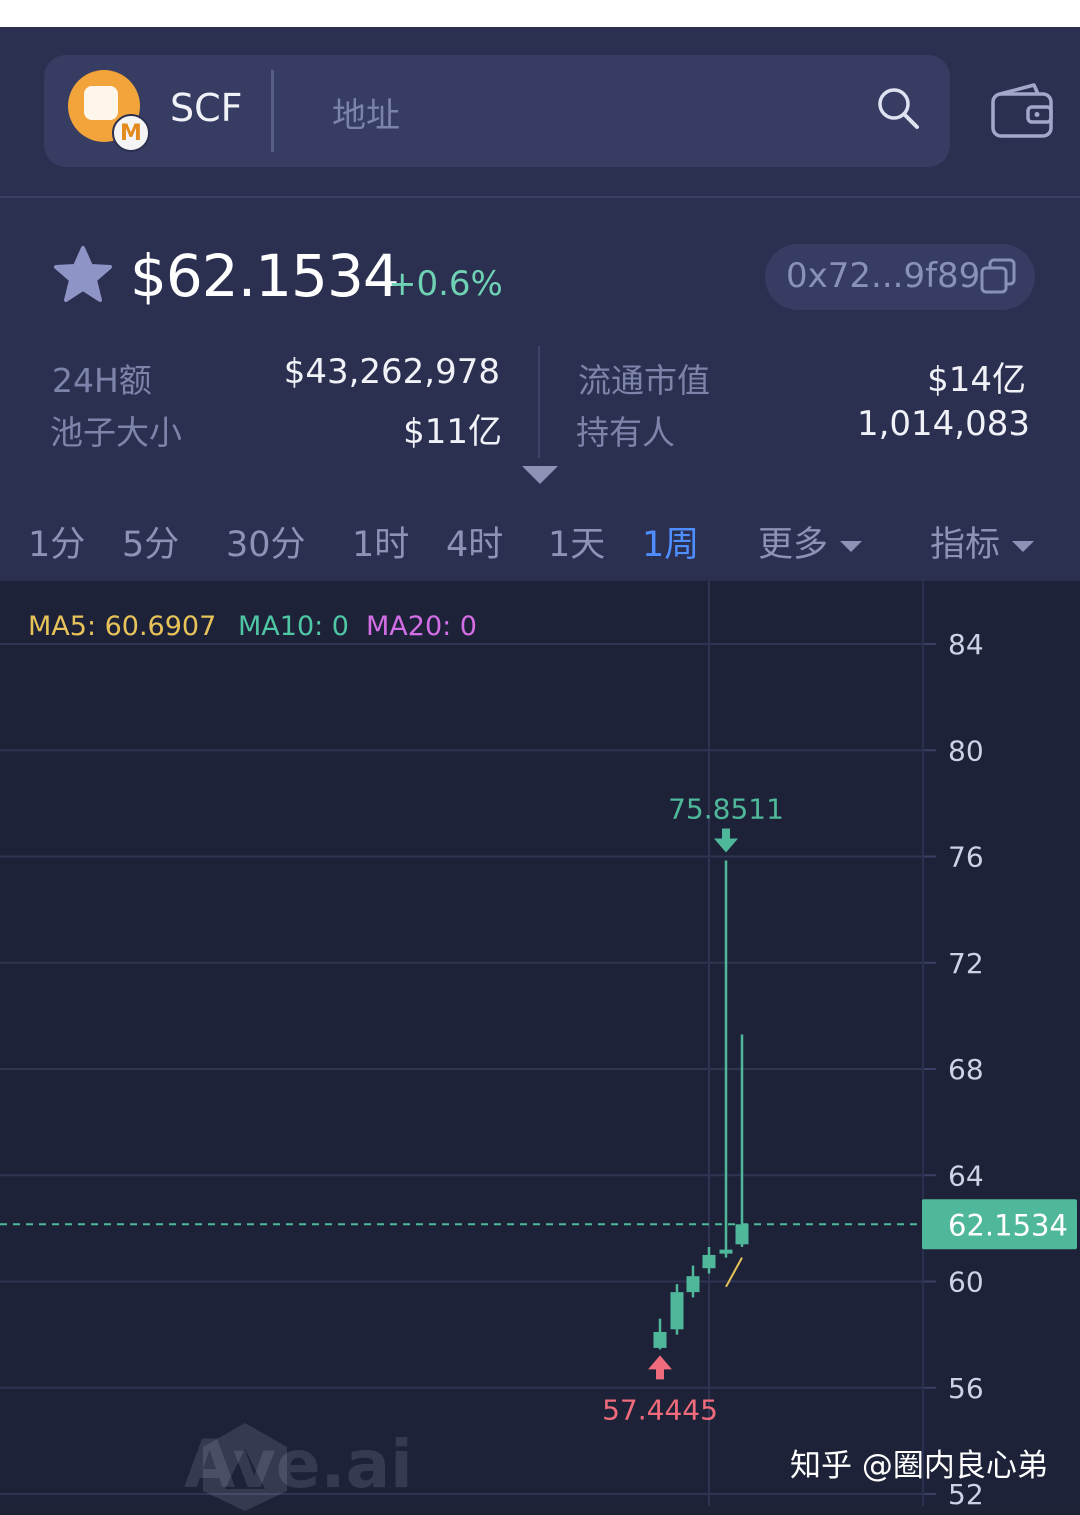 Image resolution: width=1080 pixels, height=1515 pixels. I want to click on current-price-label: 62.1534, so click(1008, 1225).